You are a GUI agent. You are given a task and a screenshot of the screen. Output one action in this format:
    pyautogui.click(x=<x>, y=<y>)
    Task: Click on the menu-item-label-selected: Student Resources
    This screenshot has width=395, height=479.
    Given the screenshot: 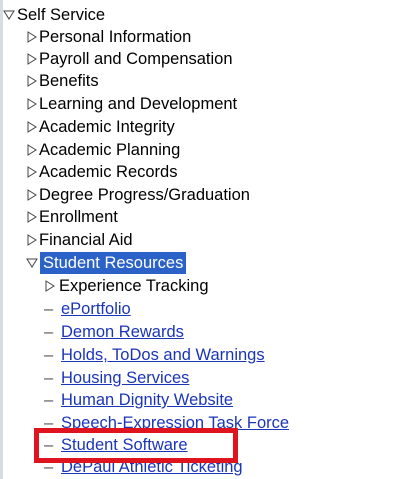 What is the action you would take?
    pyautogui.click(x=113, y=263)
    